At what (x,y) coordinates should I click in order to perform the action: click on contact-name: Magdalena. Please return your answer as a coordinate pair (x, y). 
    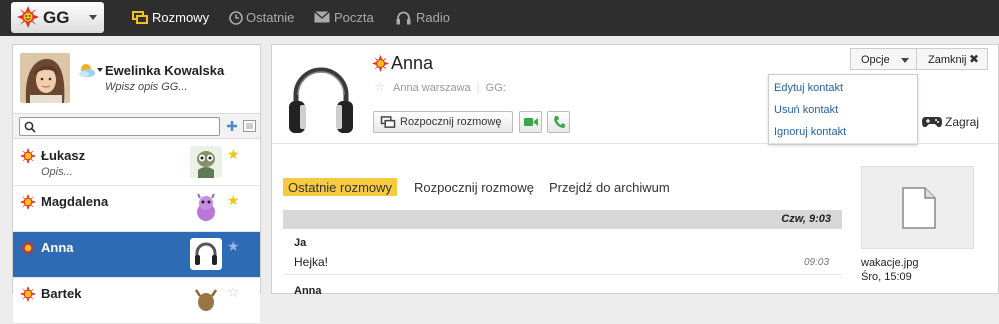
    Looking at the image, I should click on (75, 201).